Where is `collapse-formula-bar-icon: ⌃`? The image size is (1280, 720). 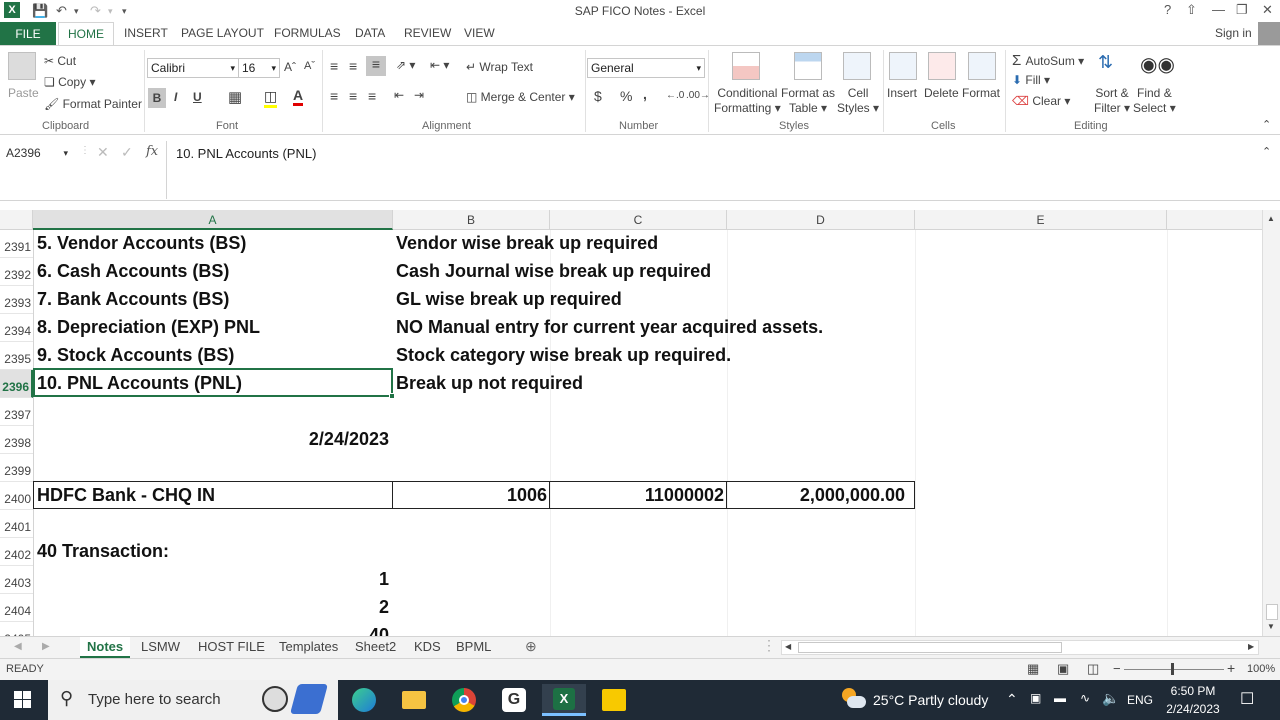 collapse-formula-bar-icon: ⌃ is located at coordinates (1266, 151).